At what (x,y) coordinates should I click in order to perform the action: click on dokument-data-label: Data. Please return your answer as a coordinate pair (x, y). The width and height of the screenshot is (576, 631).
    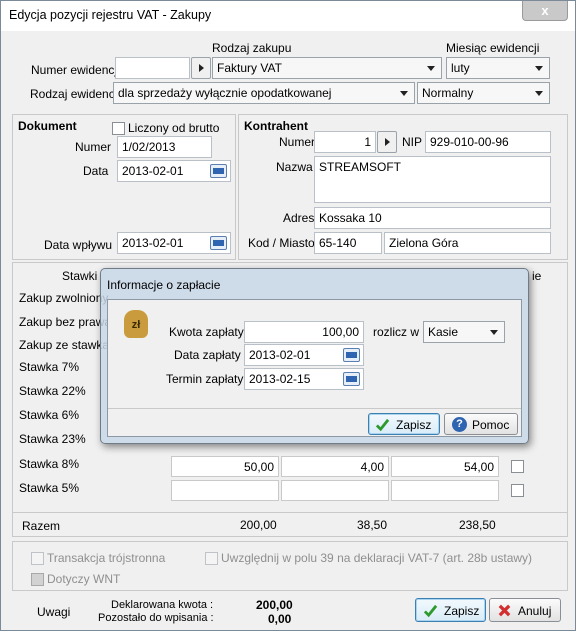
    Looking at the image, I should click on (96, 171).